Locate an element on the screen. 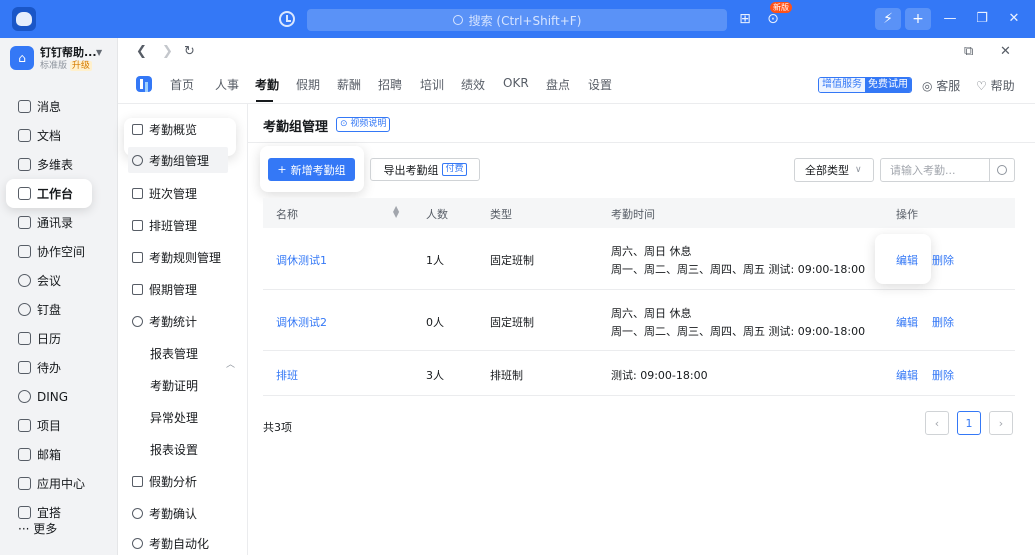 The width and height of the screenshot is (1035, 555). subnav-item-12: 考勤确认 is located at coordinates (164, 513).